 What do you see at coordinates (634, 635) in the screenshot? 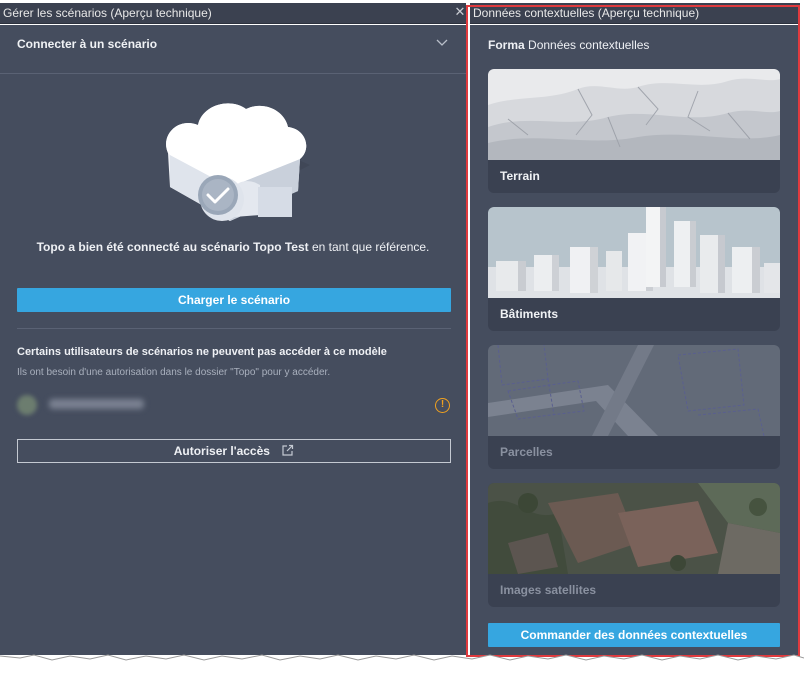
I see `order-contextual-data-button: Commander des données contextuelles` at bounding box center [634, 635].